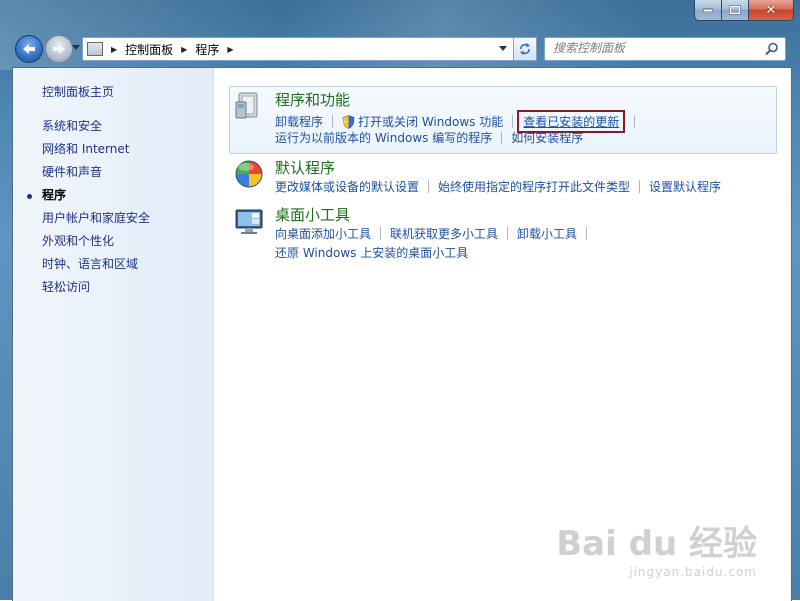 The width and height of the screenshot is (800, 601). Describe the element at coordinates (72, 125) in the screenshot. I see `sidebar-item-system-security: 系统和安全` at that location.